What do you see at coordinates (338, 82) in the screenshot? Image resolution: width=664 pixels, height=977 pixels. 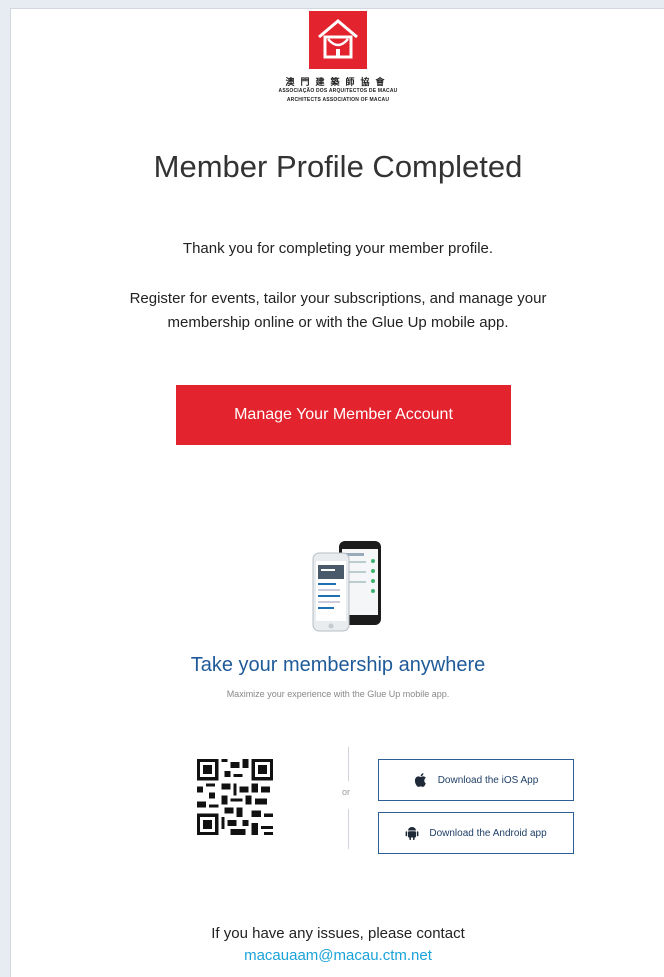 I see `org-name-chinese: 澳門建築師協會` at bounding box center [338, 82].